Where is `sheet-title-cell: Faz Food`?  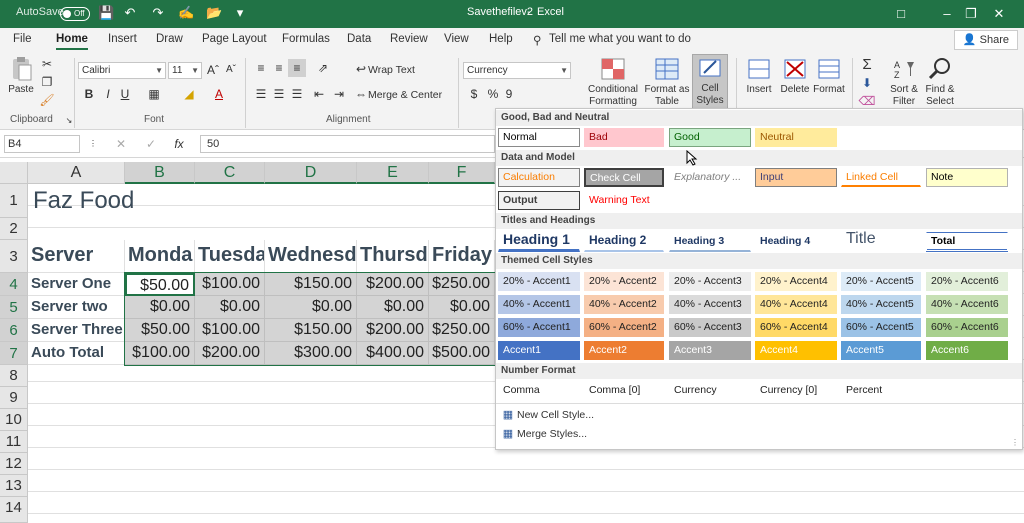
sheet-title-cell: Faz Food is located at coordinates (128, 201).